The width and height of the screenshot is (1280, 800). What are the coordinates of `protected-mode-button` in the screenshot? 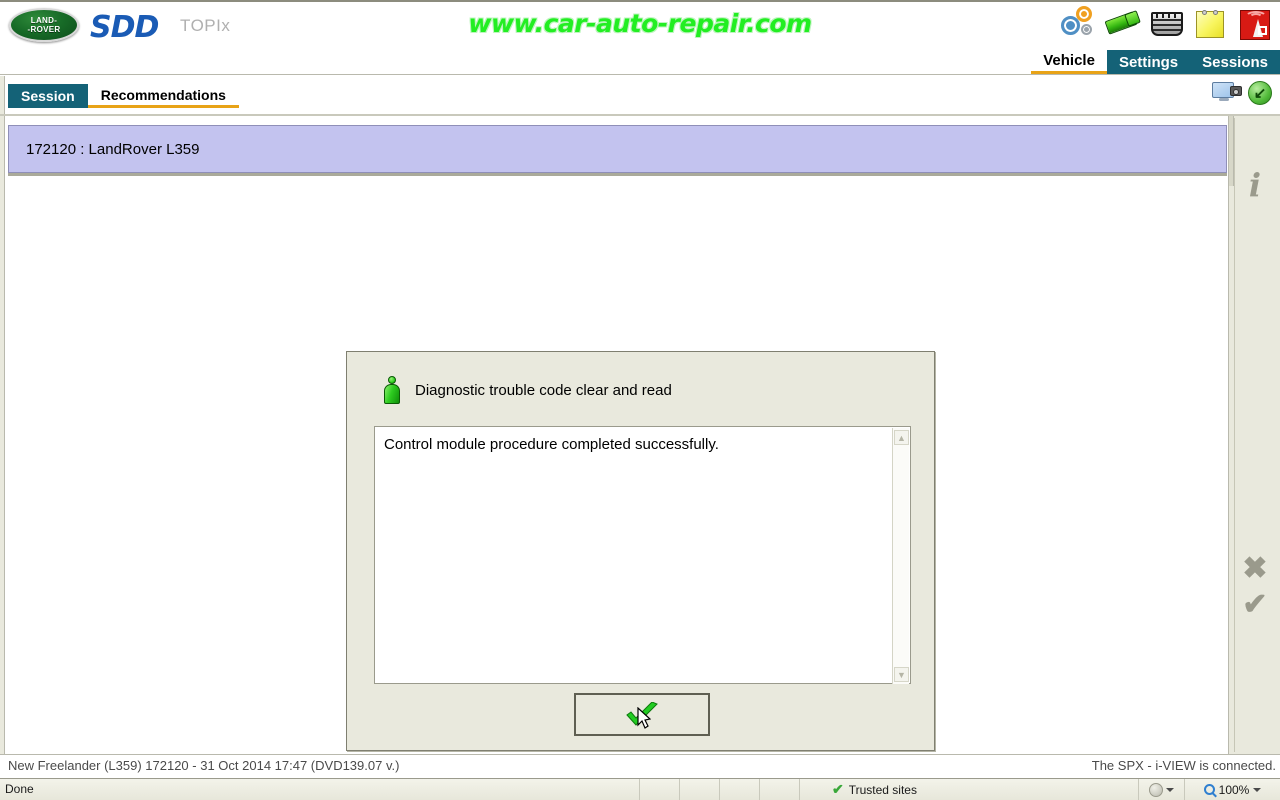 It's located at (1161, 789).